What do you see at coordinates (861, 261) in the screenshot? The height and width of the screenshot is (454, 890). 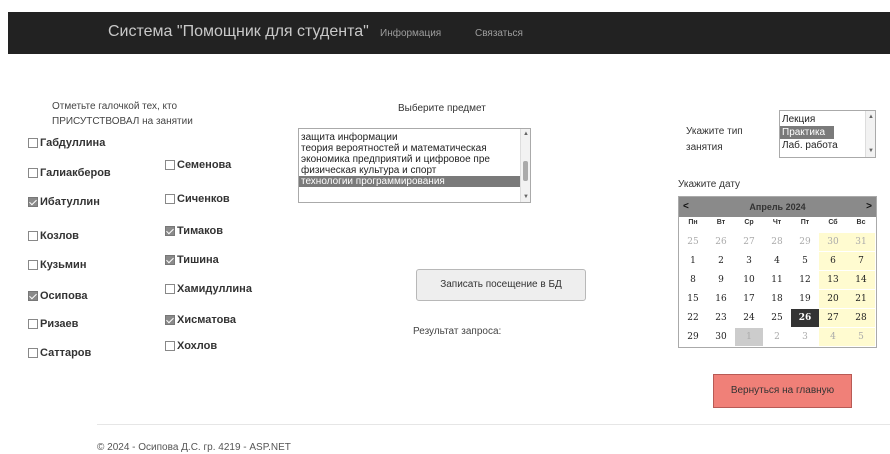 I see `calendar-day: 7` at bounding box center [861, 261].